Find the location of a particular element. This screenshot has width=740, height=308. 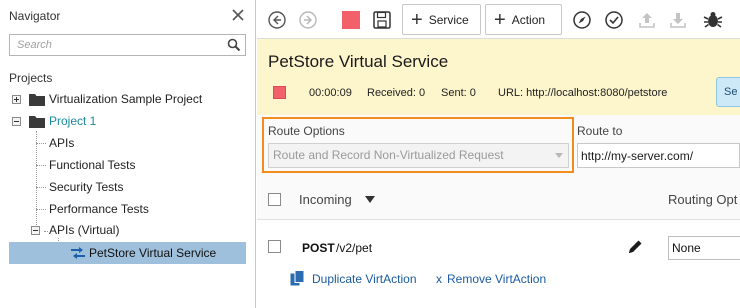

tree-item-apis-virtual: APIs (Virtual) is located at coordinates (141, 230).